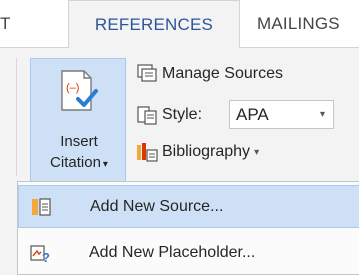  What do you see at coordinates (147, 73) in the screenshot?
I see `manage-sources-icon` at bounding box center [147, 73].